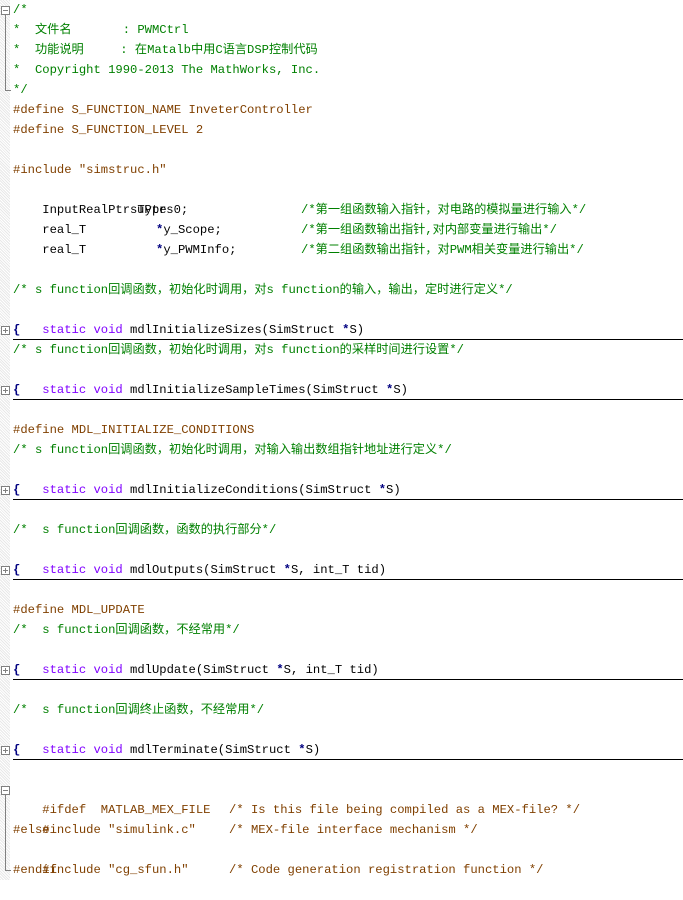 This screenshot has width=683, height=900. I want to click on declaration-name: *y_PWMInfo;, so click(196, 250).